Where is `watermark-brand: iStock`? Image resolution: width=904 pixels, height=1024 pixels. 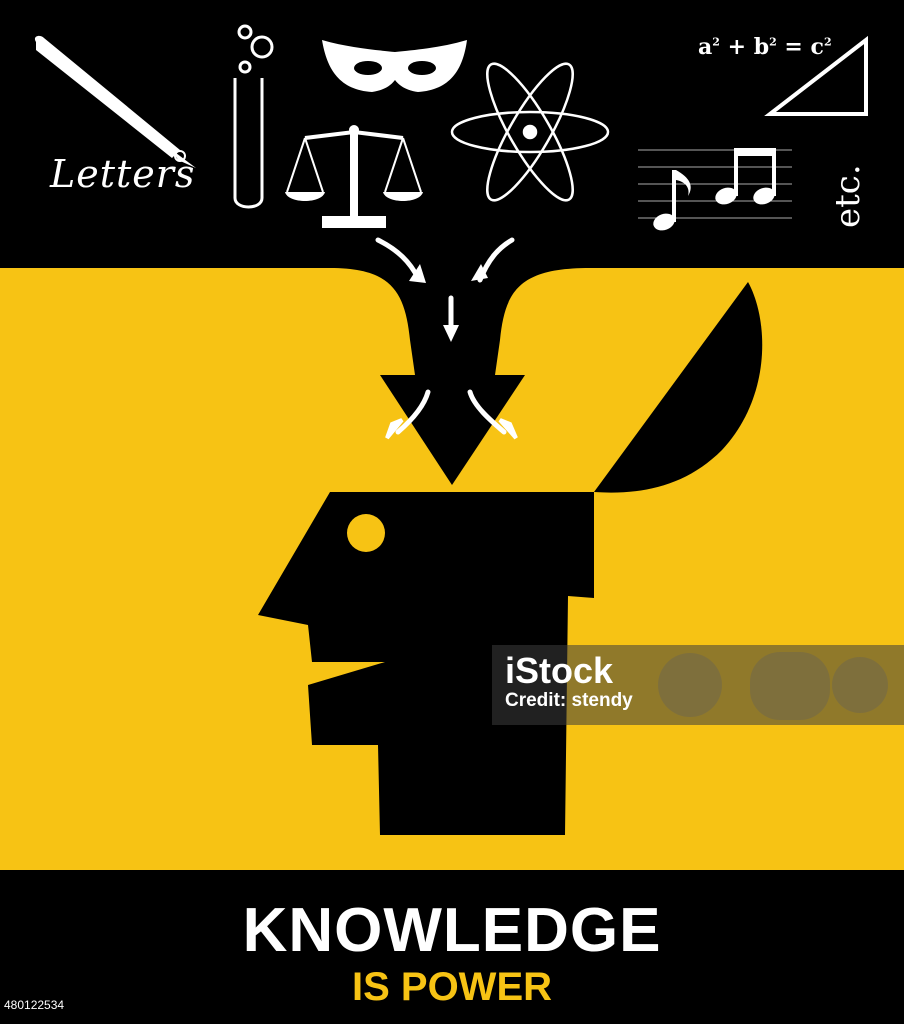 watermark-brand: iStock is located at coordinates (559, 670).